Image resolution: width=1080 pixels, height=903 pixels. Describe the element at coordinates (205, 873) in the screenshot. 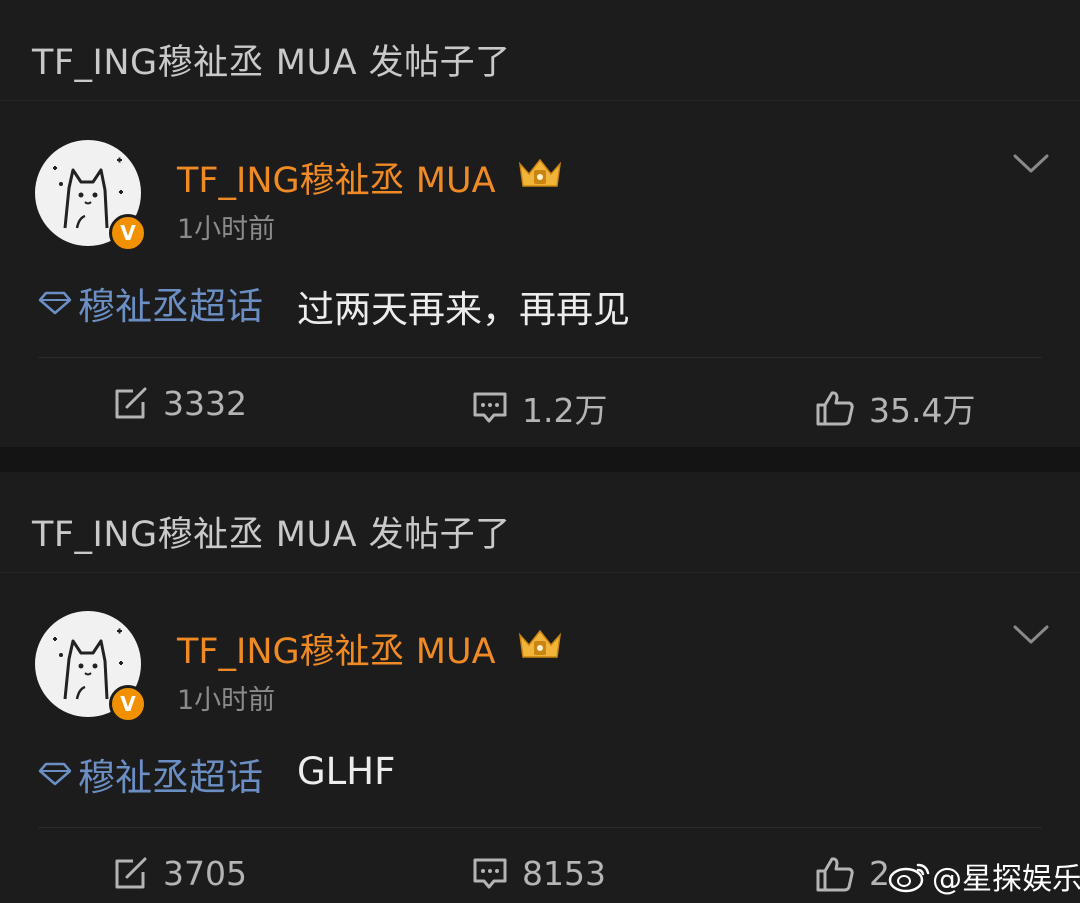

I see `repost-count: 3705` at that location.